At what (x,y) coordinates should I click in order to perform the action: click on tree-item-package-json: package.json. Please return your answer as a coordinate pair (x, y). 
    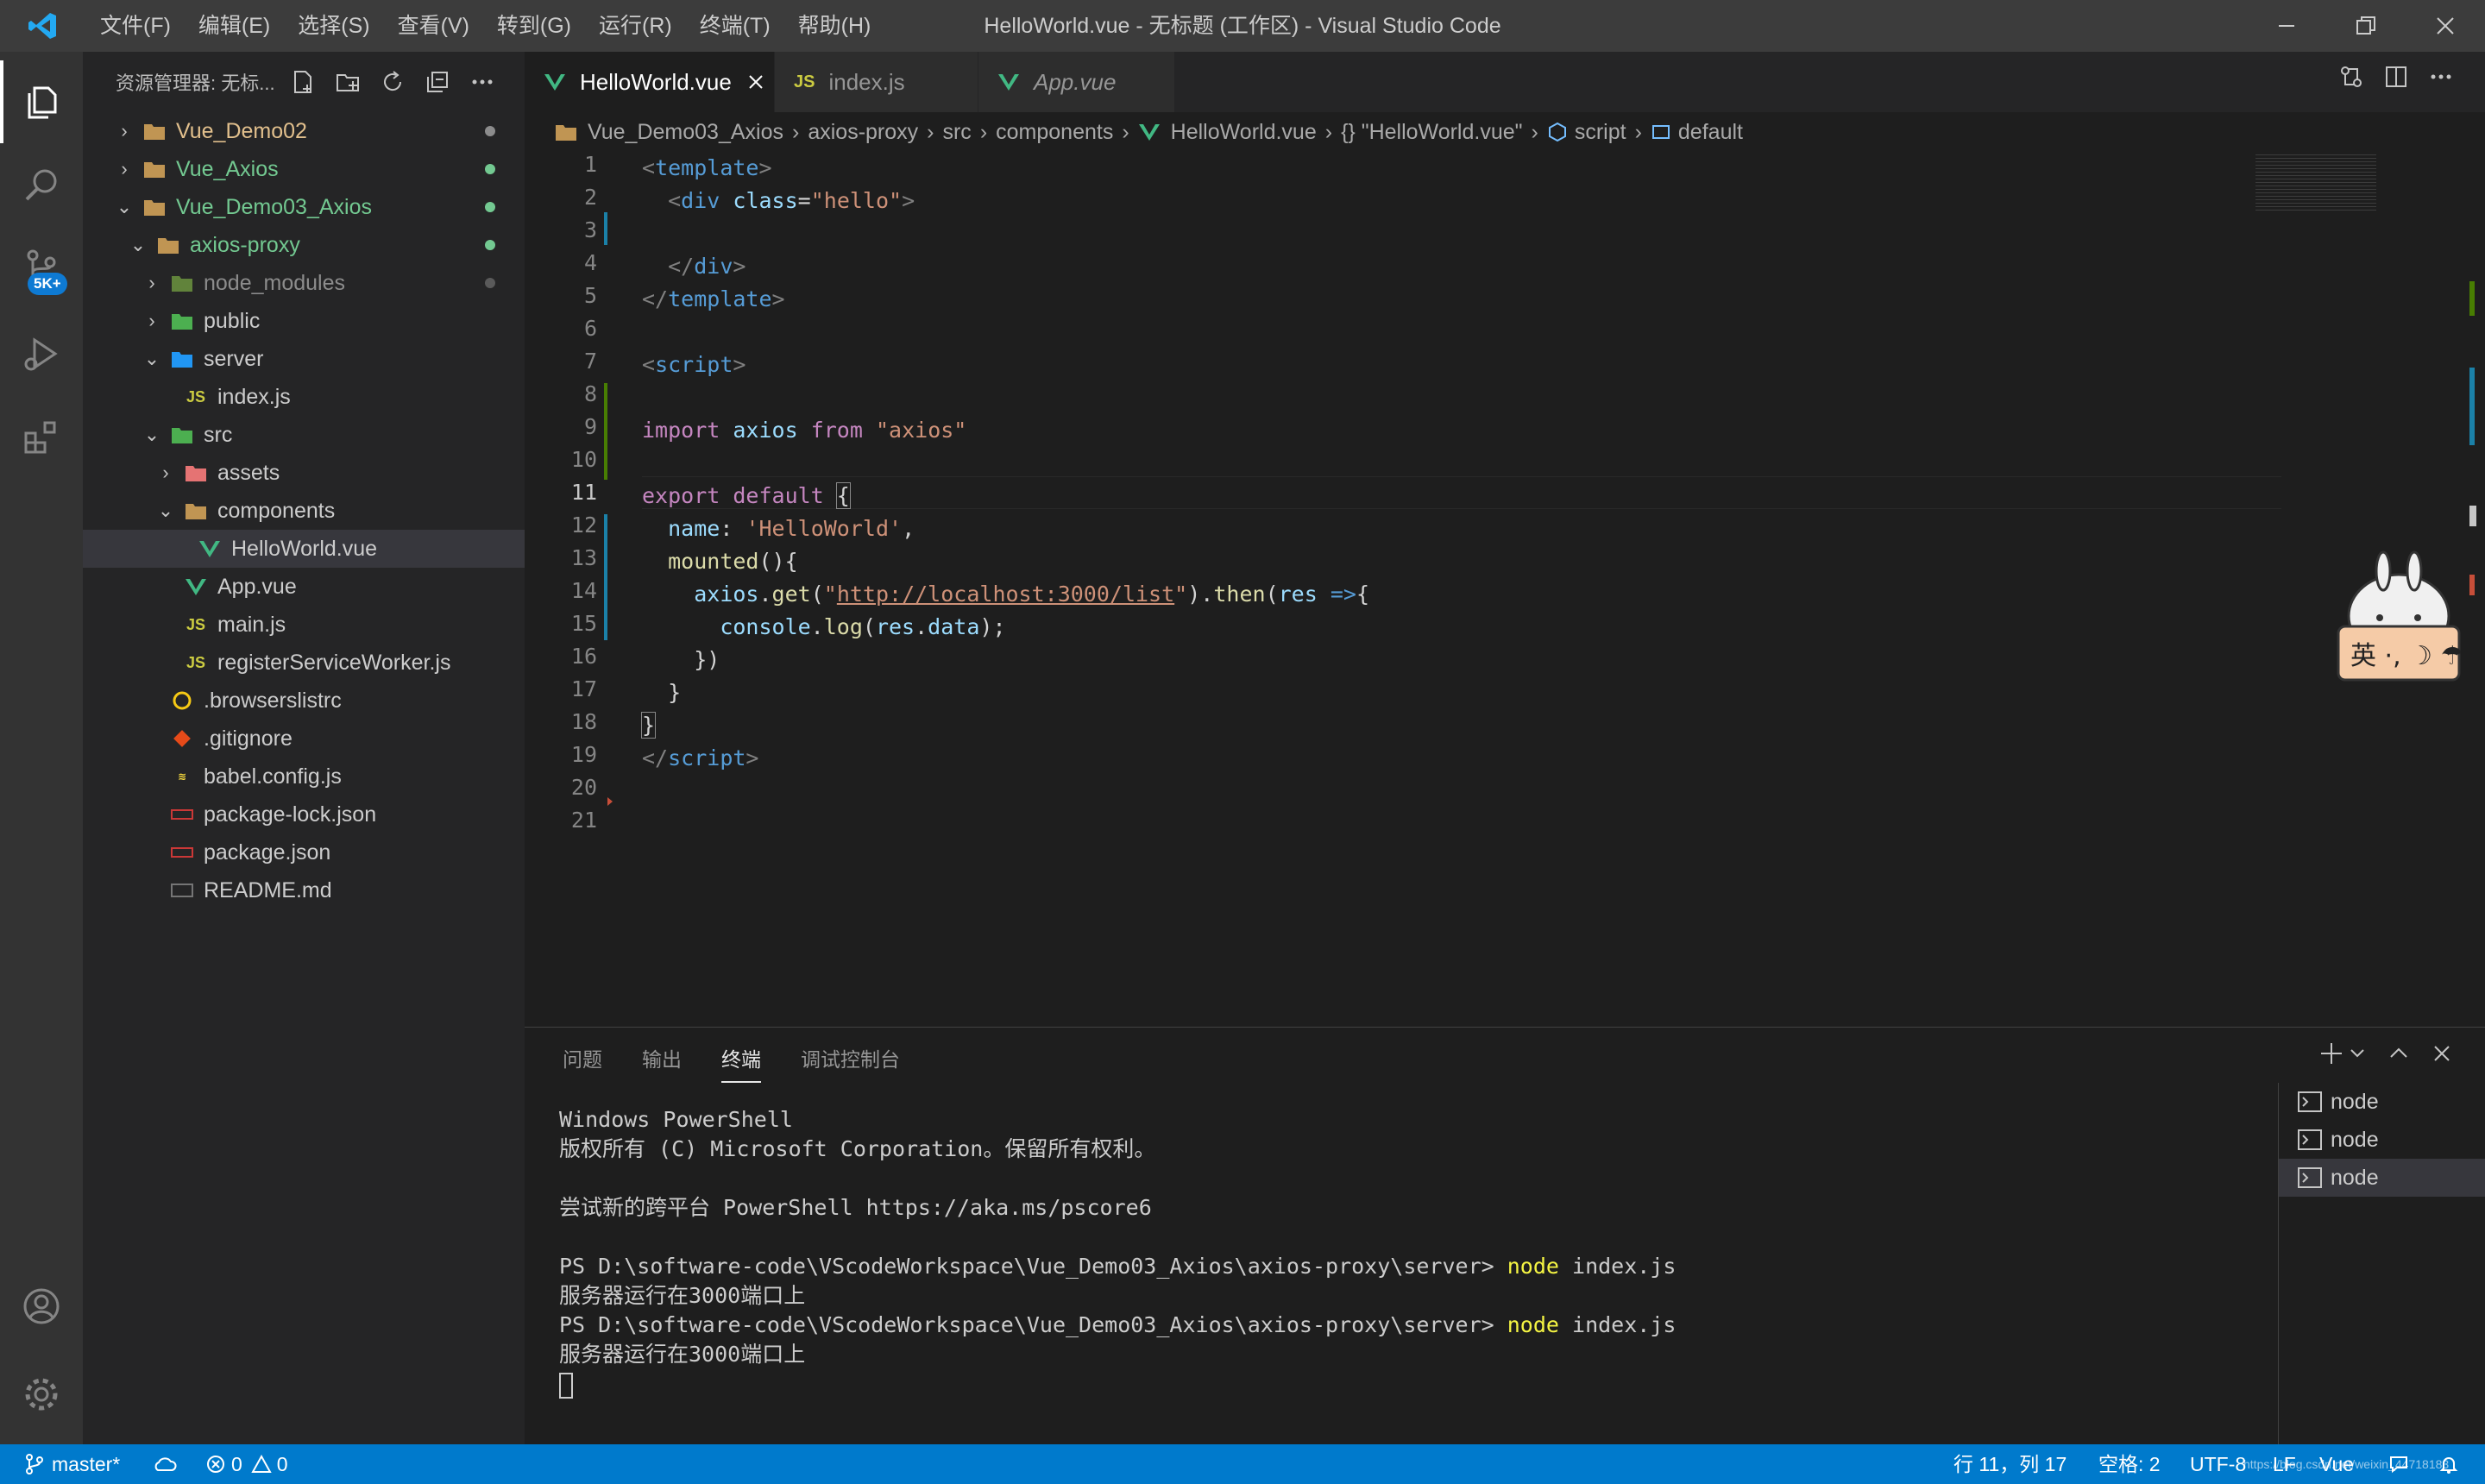
    Looking at the image, I should click on (304, 852).